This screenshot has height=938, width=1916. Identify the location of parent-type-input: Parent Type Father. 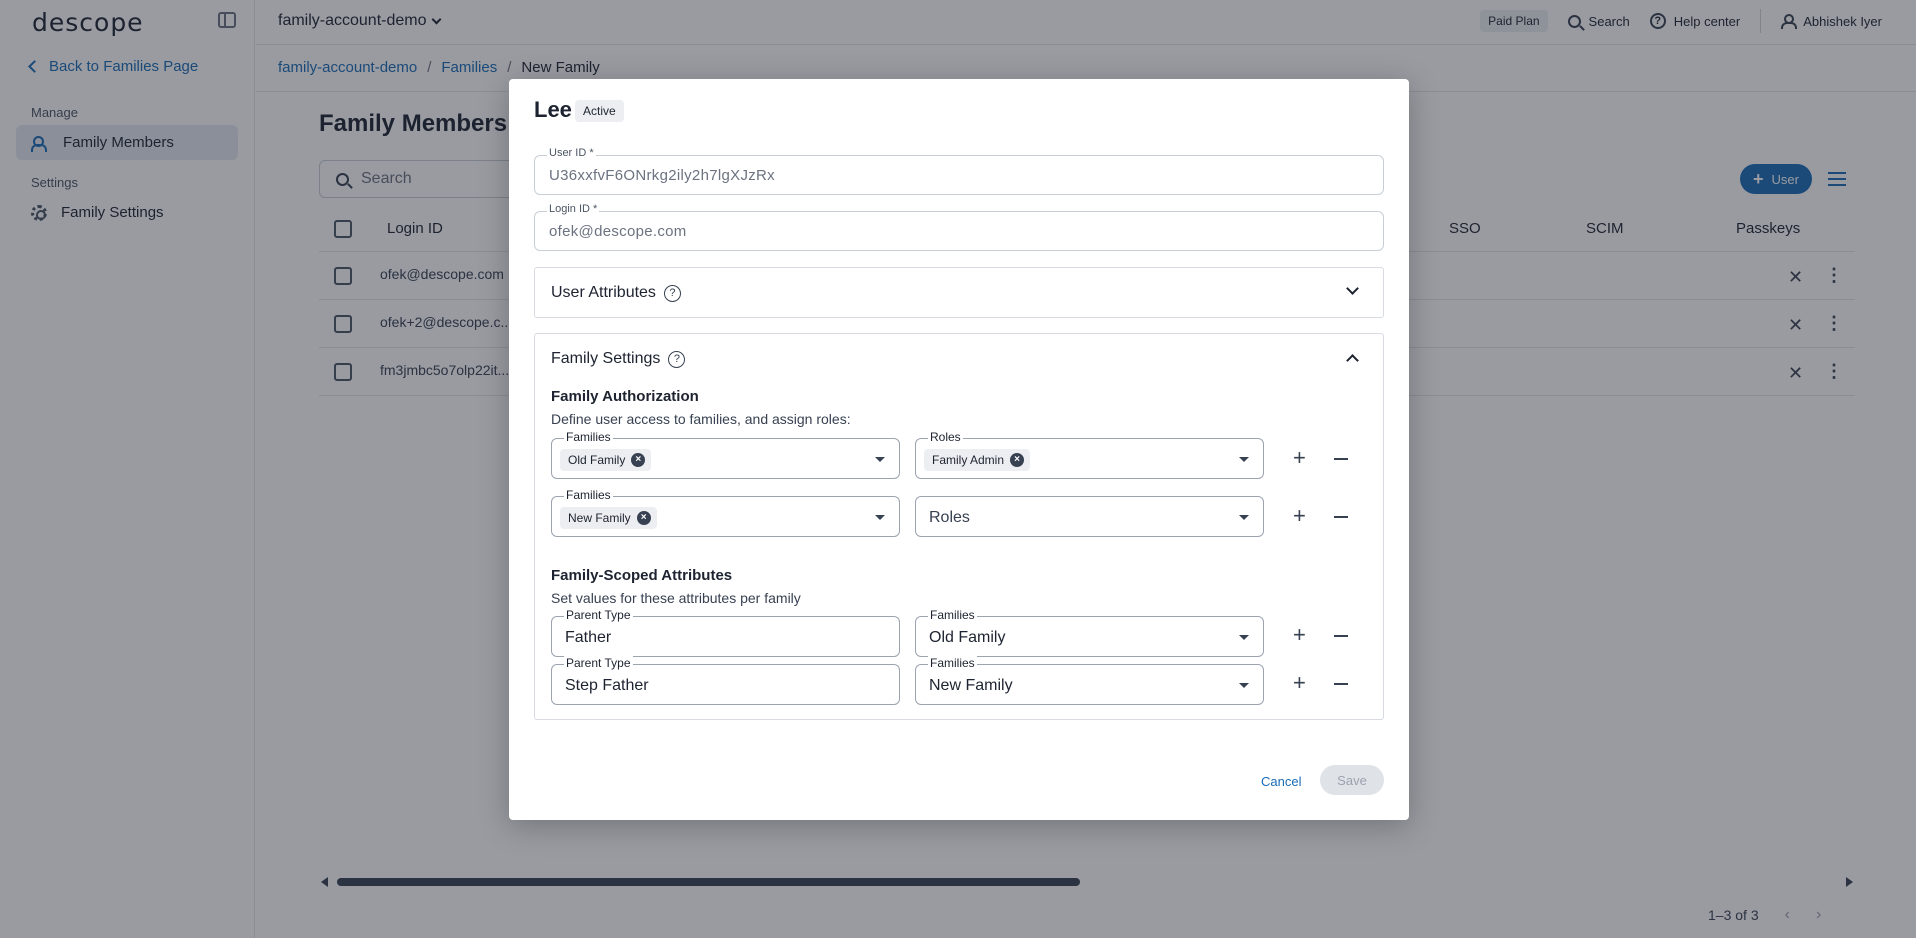
(725, 632).